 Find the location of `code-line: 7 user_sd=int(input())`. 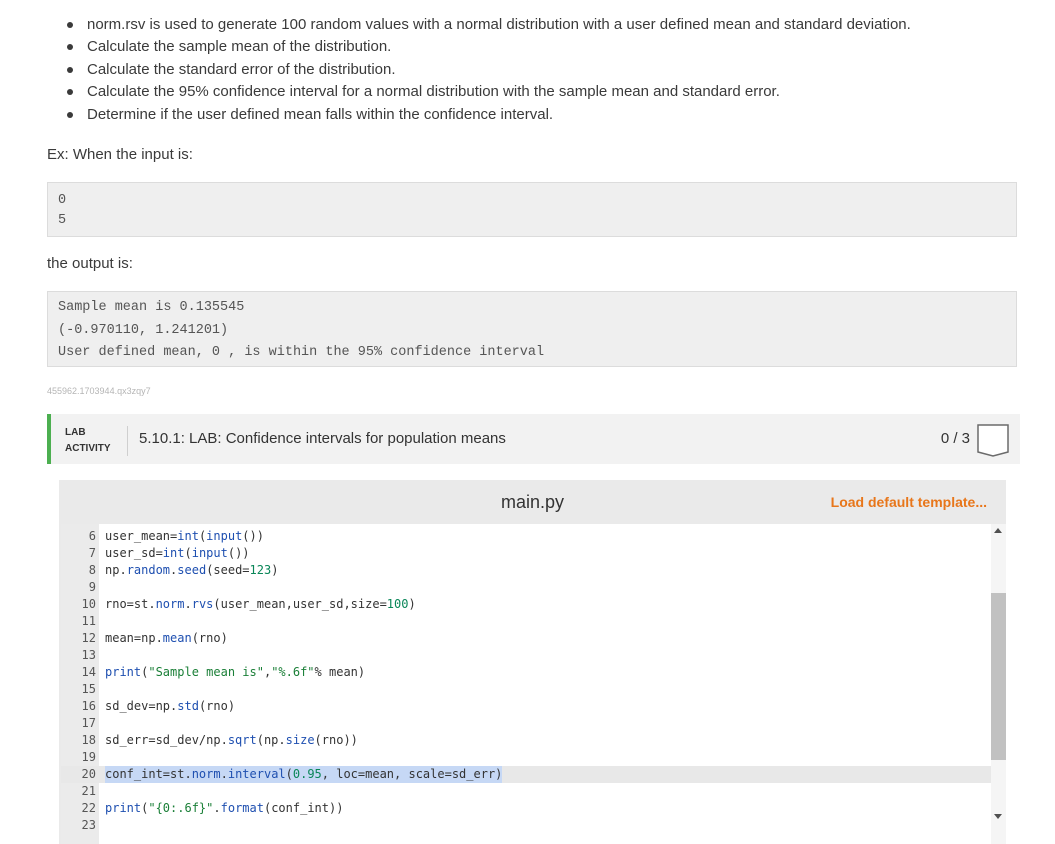

code-line: 7 user_sd=int(input()) is located at coordinates (526, 553).